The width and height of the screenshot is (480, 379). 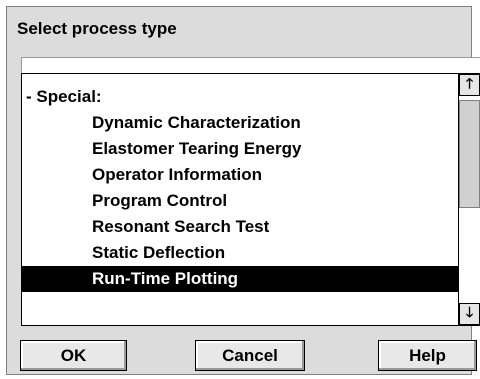 I want to click on ok-button: OK, so click(x=73, y=355).